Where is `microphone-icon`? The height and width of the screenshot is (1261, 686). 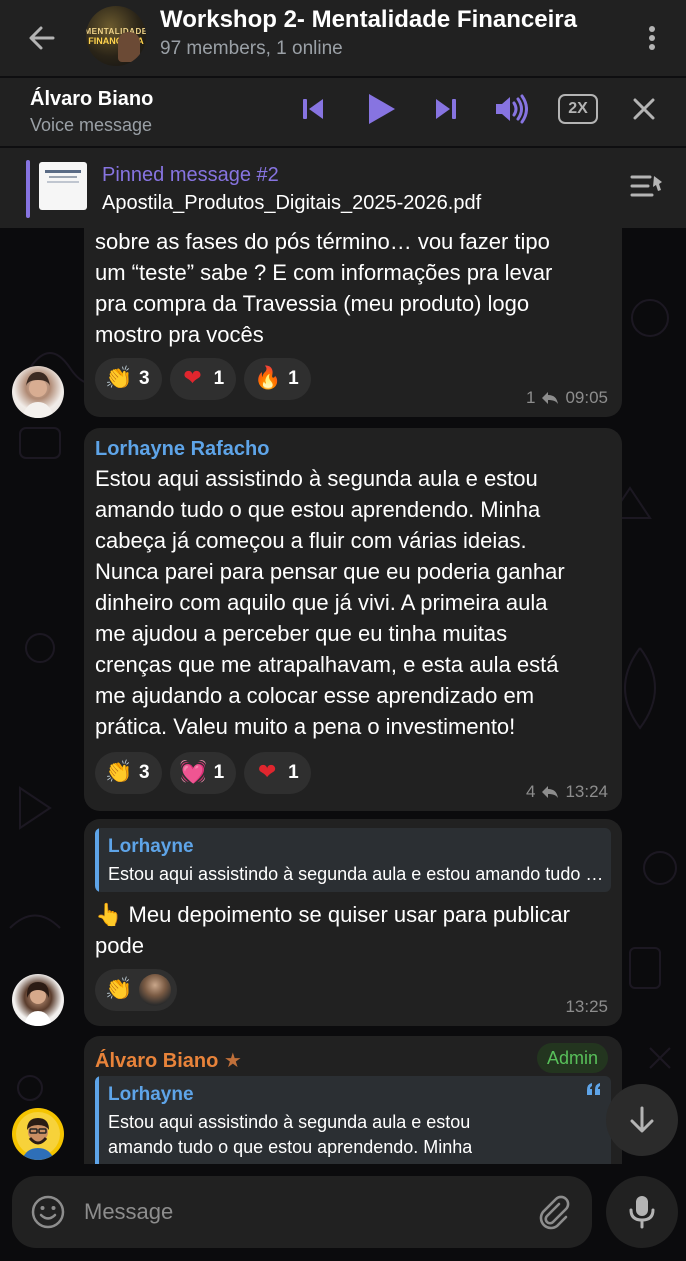 microphone-icon is located at coordinates (642, 1212).